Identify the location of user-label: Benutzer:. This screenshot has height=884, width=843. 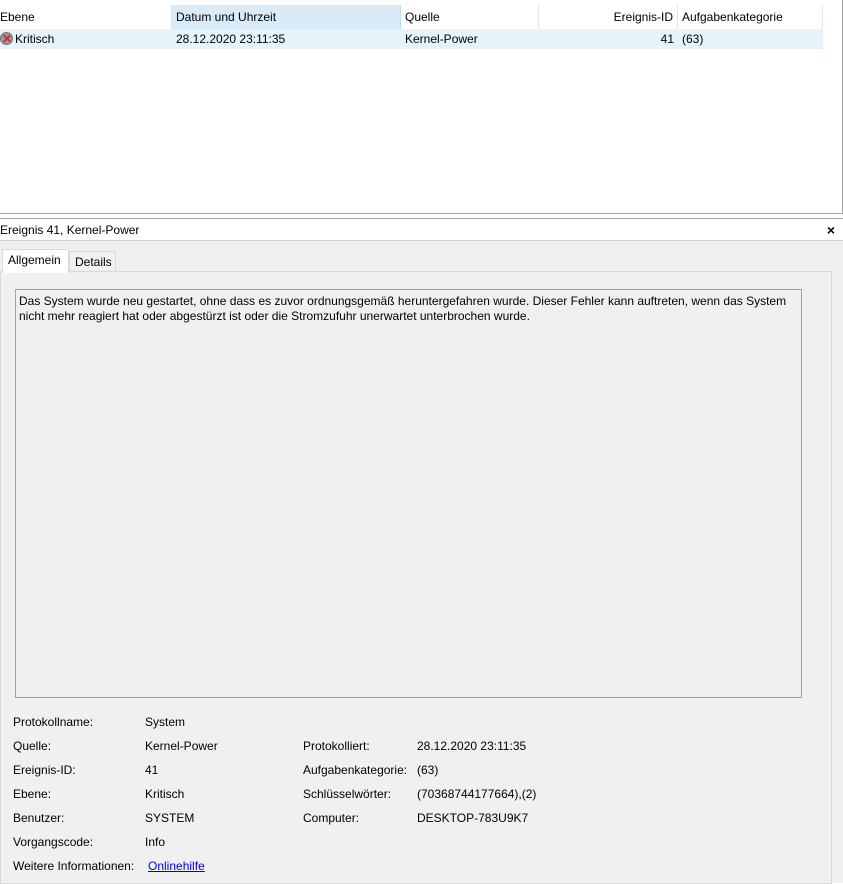
(39, 818).